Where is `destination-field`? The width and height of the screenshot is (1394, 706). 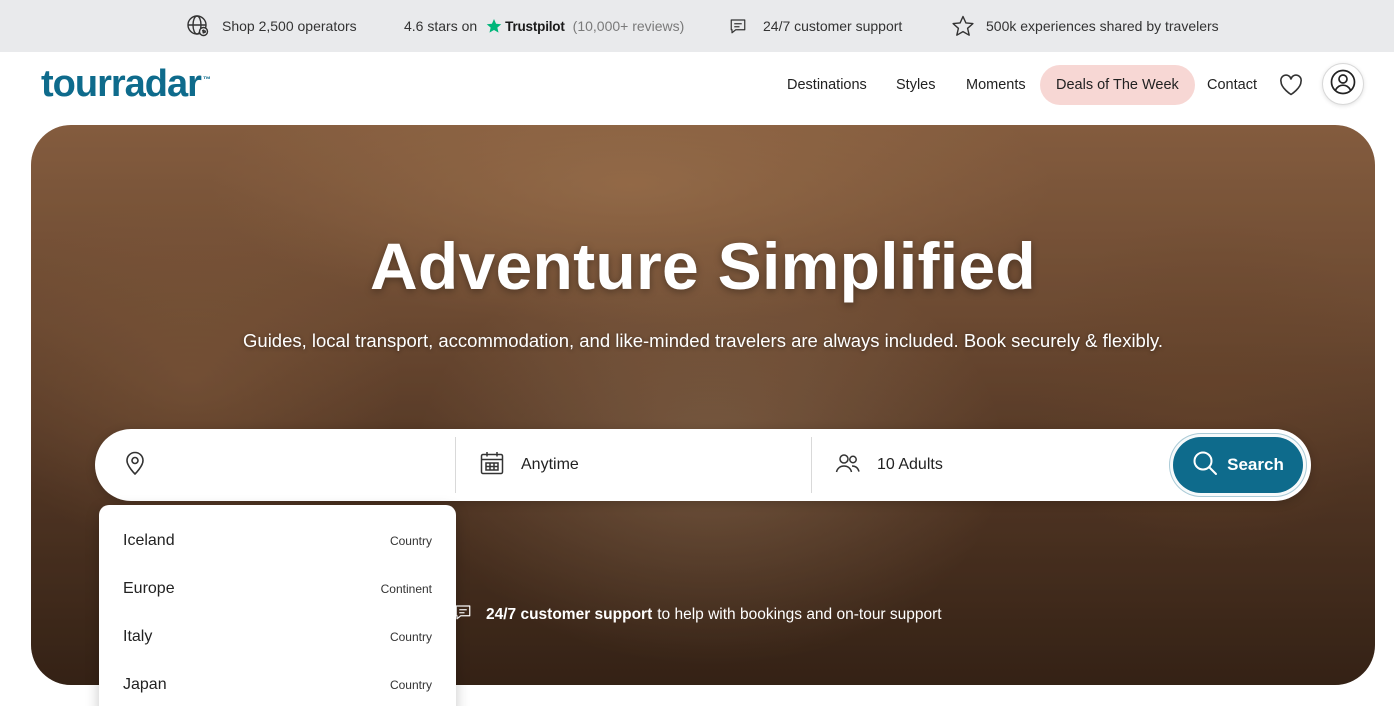 destination-field is located at coordinates (288, 465).